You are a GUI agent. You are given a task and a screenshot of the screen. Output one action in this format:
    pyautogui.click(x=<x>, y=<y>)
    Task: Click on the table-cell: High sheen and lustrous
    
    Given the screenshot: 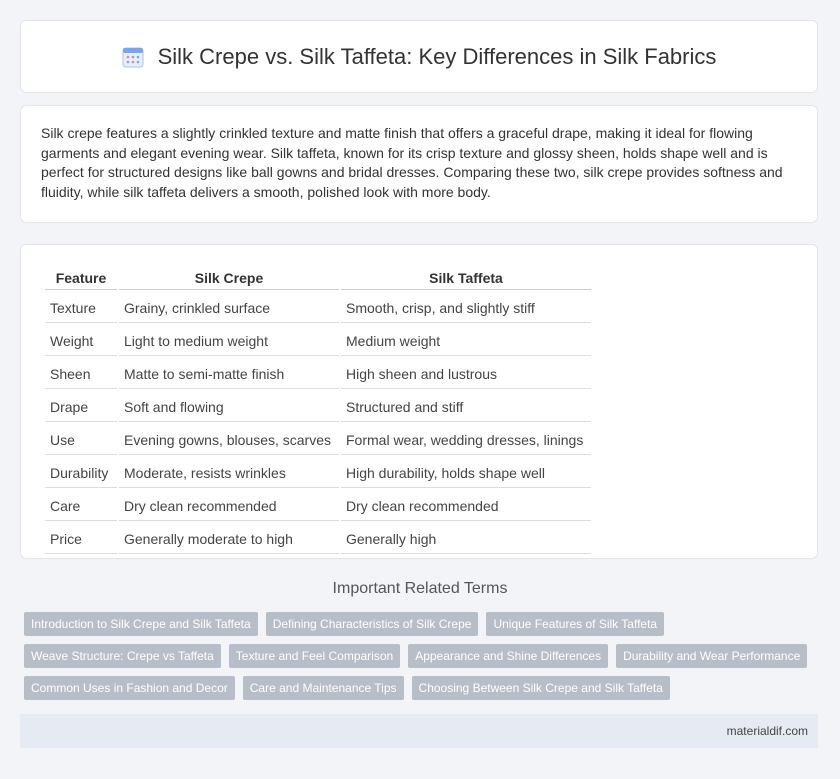 What is the action you would take?
    pyautogui.click(x=466, y=373)
    